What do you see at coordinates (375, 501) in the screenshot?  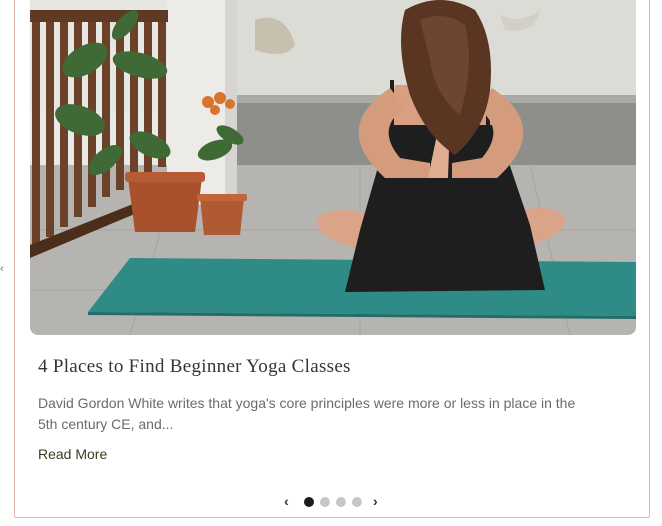 I see `next-slide-icon: ›` at bounding box center [375, 501].